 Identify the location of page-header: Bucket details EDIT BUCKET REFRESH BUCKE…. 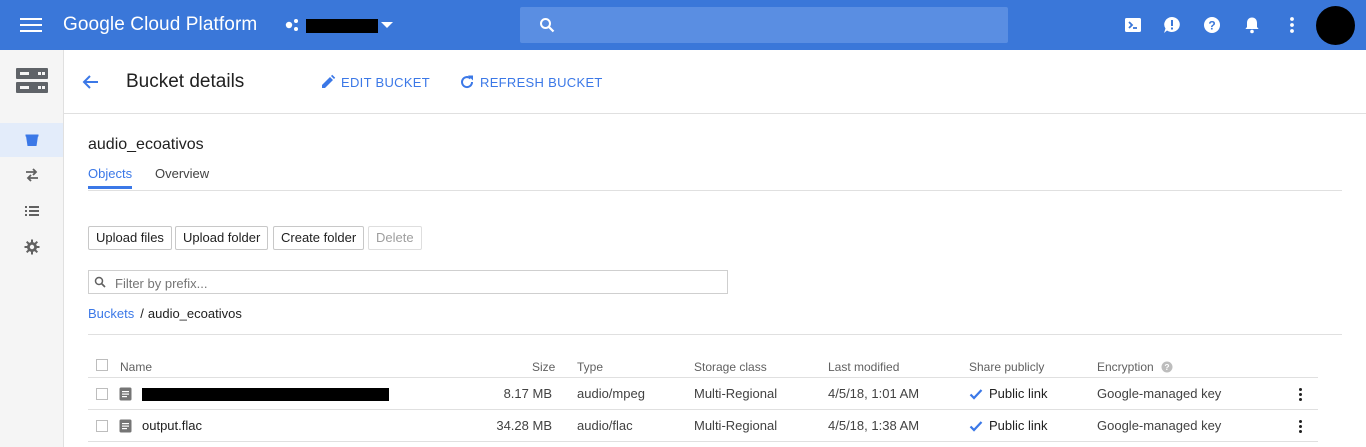
(715, 82).